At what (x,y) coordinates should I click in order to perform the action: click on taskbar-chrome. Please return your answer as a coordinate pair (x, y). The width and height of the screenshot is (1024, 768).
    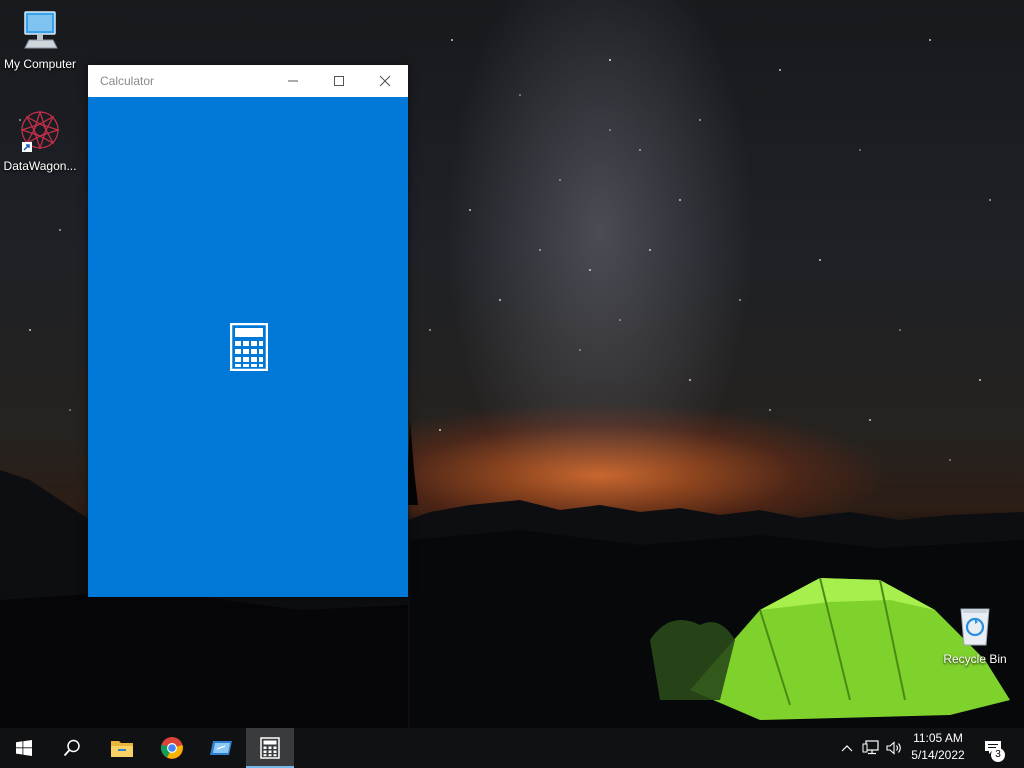
    Looking at the image, I should click on (172, 748).